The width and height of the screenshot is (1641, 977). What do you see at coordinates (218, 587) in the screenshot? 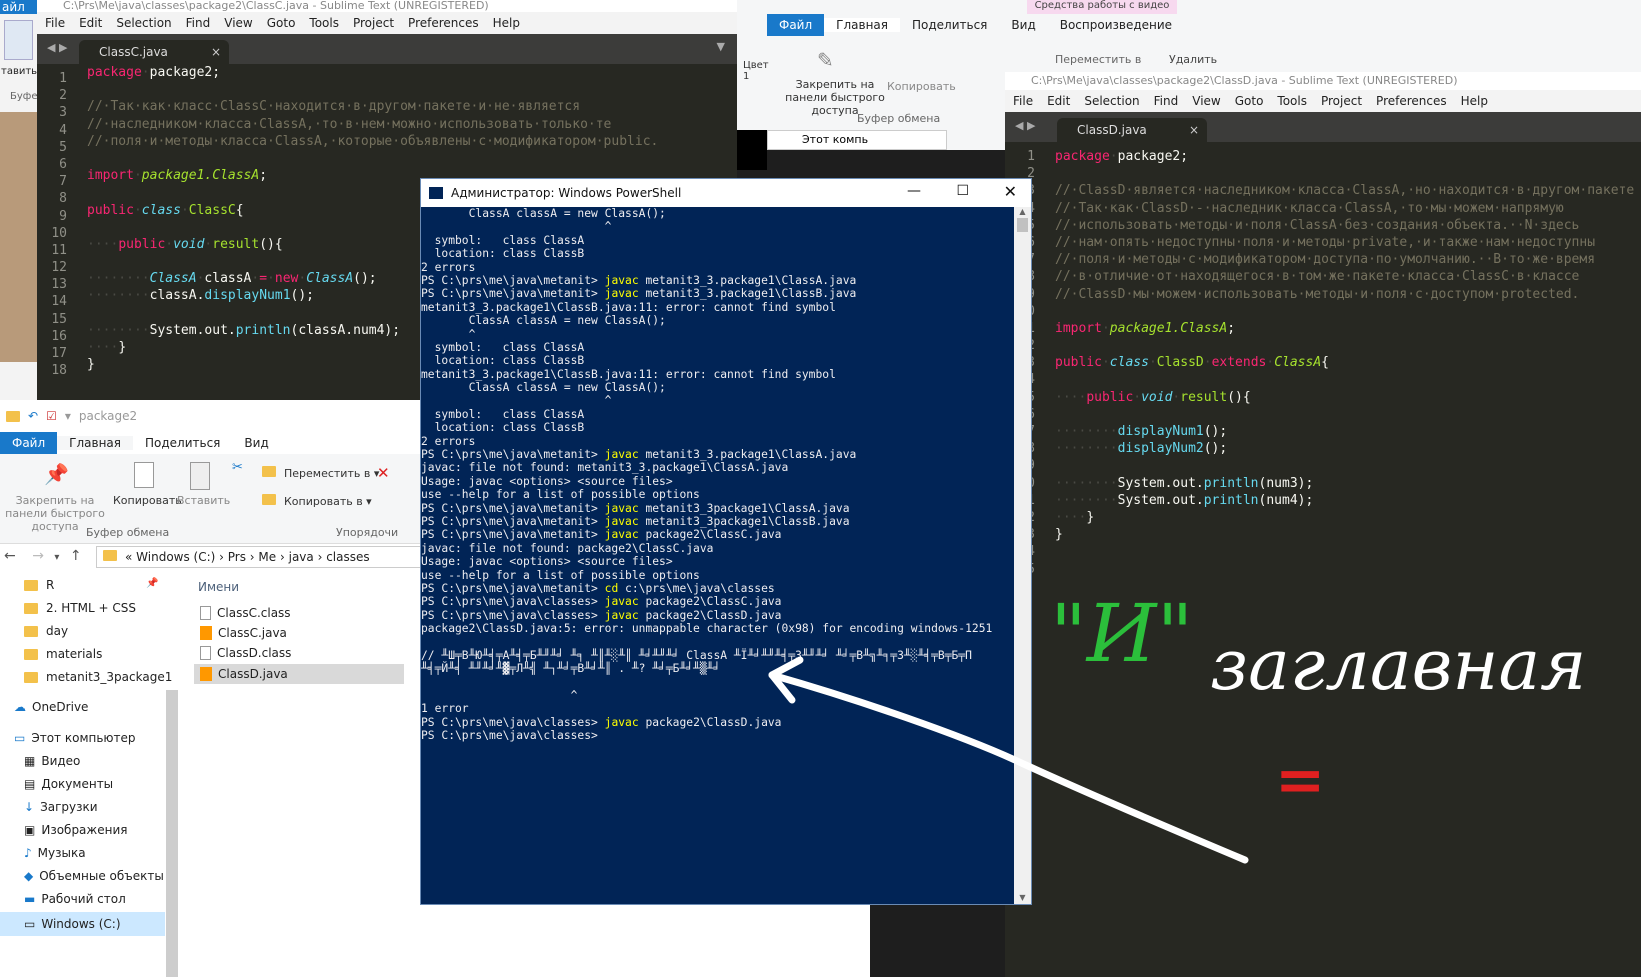
I see `column-header-name: Имени` at bounding box center [218, 587].